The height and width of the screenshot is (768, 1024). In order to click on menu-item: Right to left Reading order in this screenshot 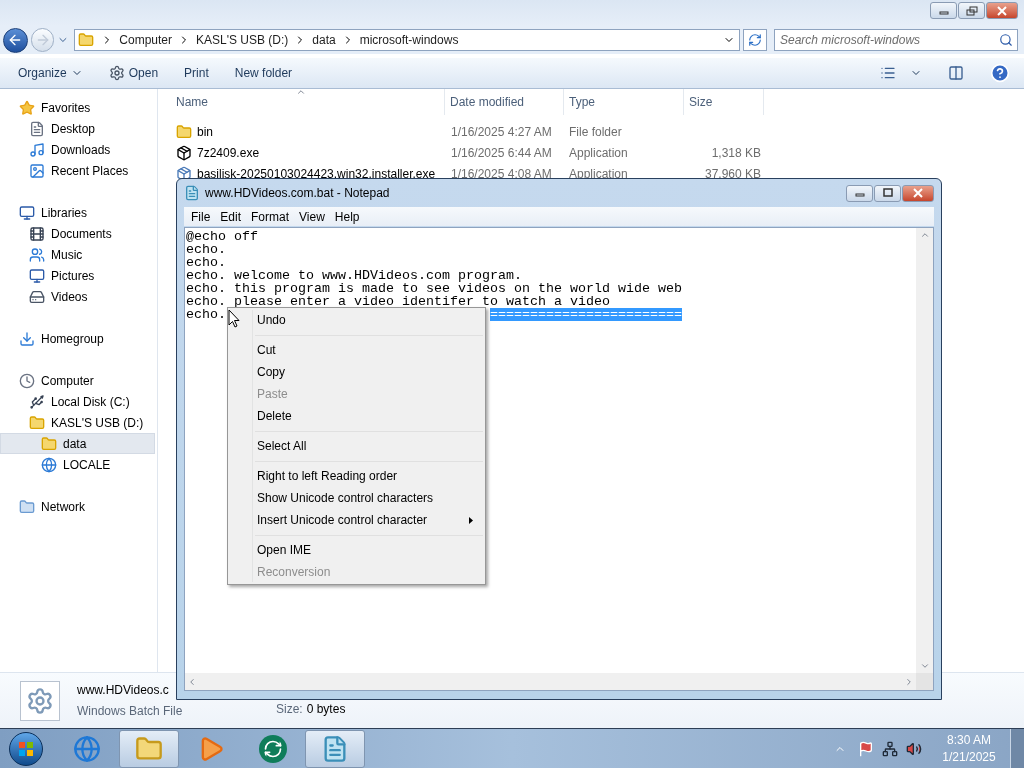, I will do `click(355, 476)`.